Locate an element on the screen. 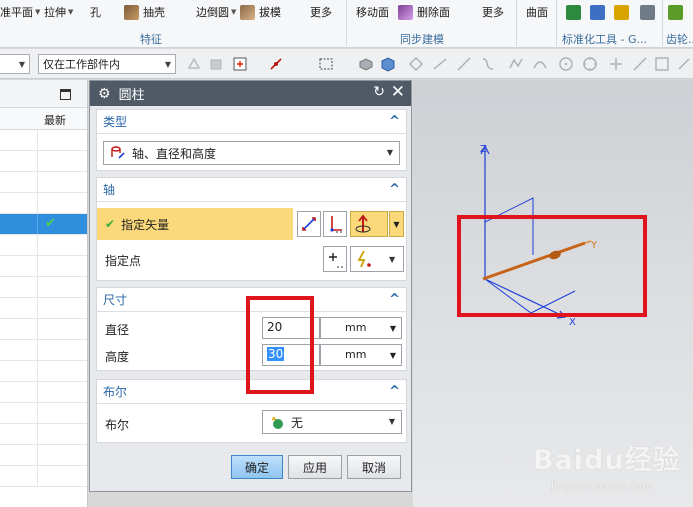  gear-tool-button is located at coordinates (677, 12).